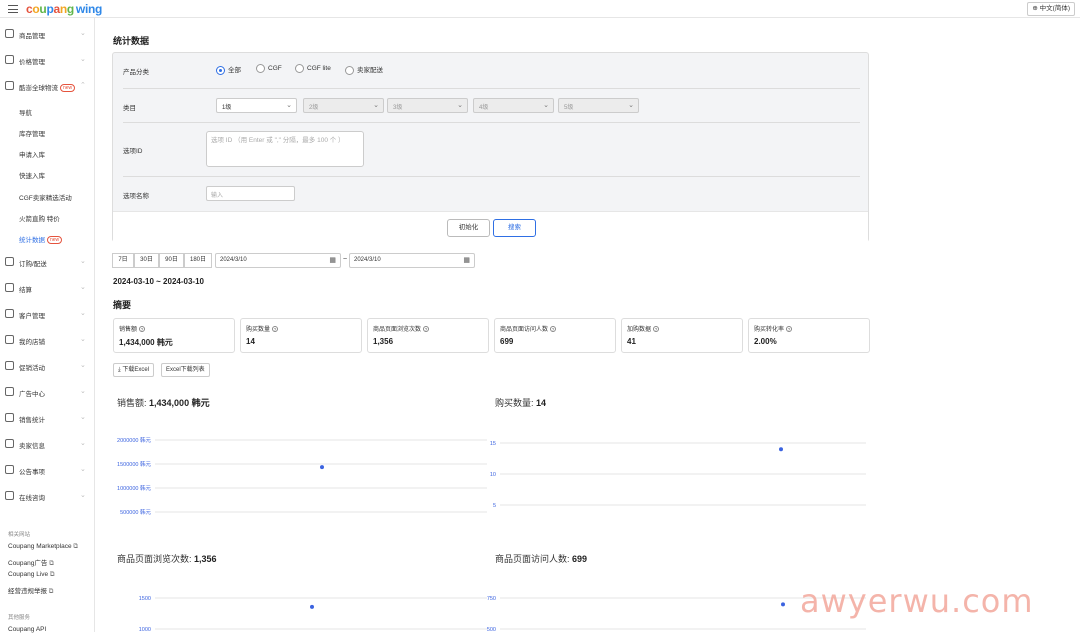 This screenshot has height=633, width=1080. Describe the element at coordinates (13, 9) in the screenshot. I see `hamburger-menu-icon` at that location.